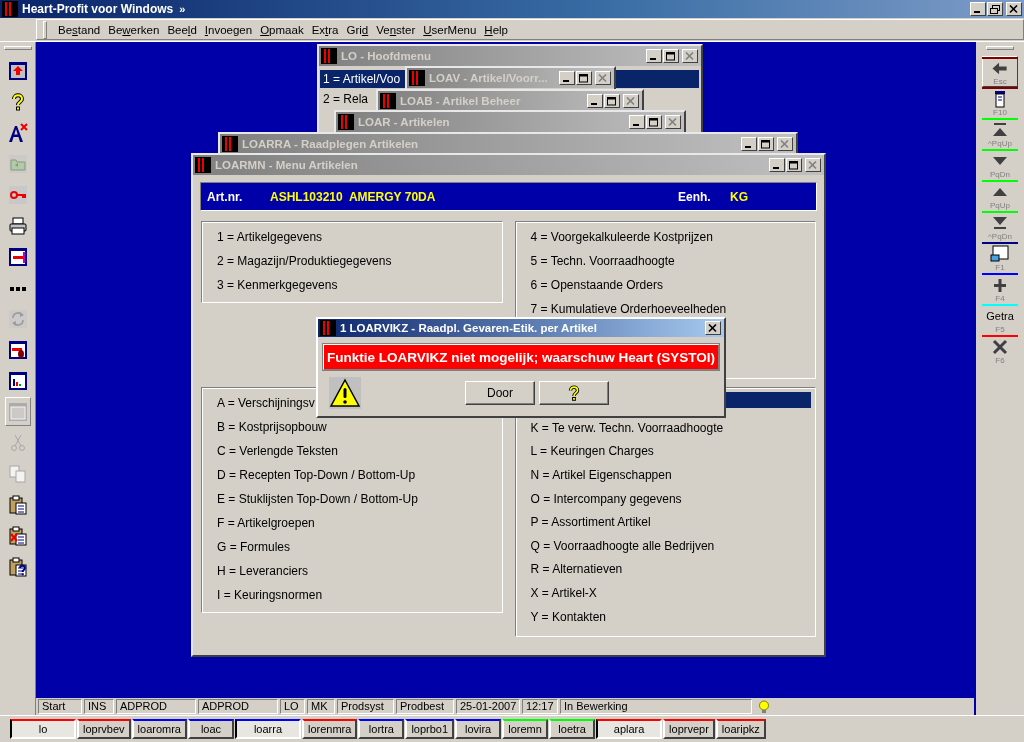 This screenshot has height=742, width=1024. Describe the element at coordinates (601, 475) in the screenshot. I see `menu-option: N = Artikel Eigenschappen` at that location.